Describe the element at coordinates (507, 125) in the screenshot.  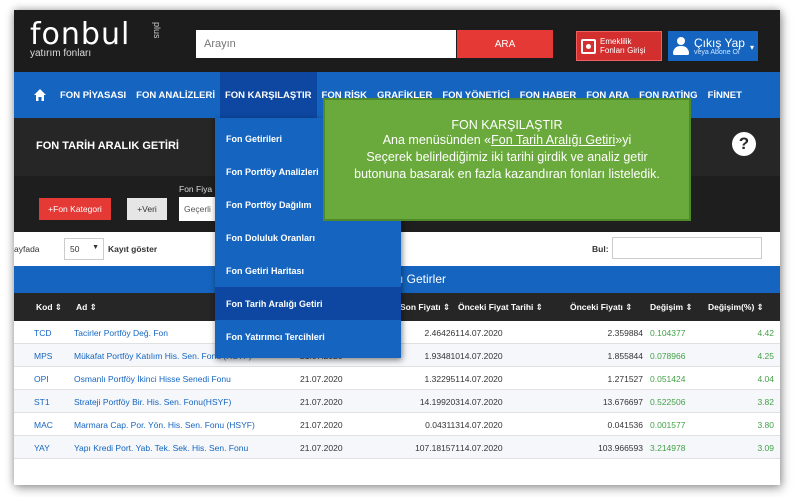
I see `annotation-title: FON KARŞILAŞTIR` at that location.